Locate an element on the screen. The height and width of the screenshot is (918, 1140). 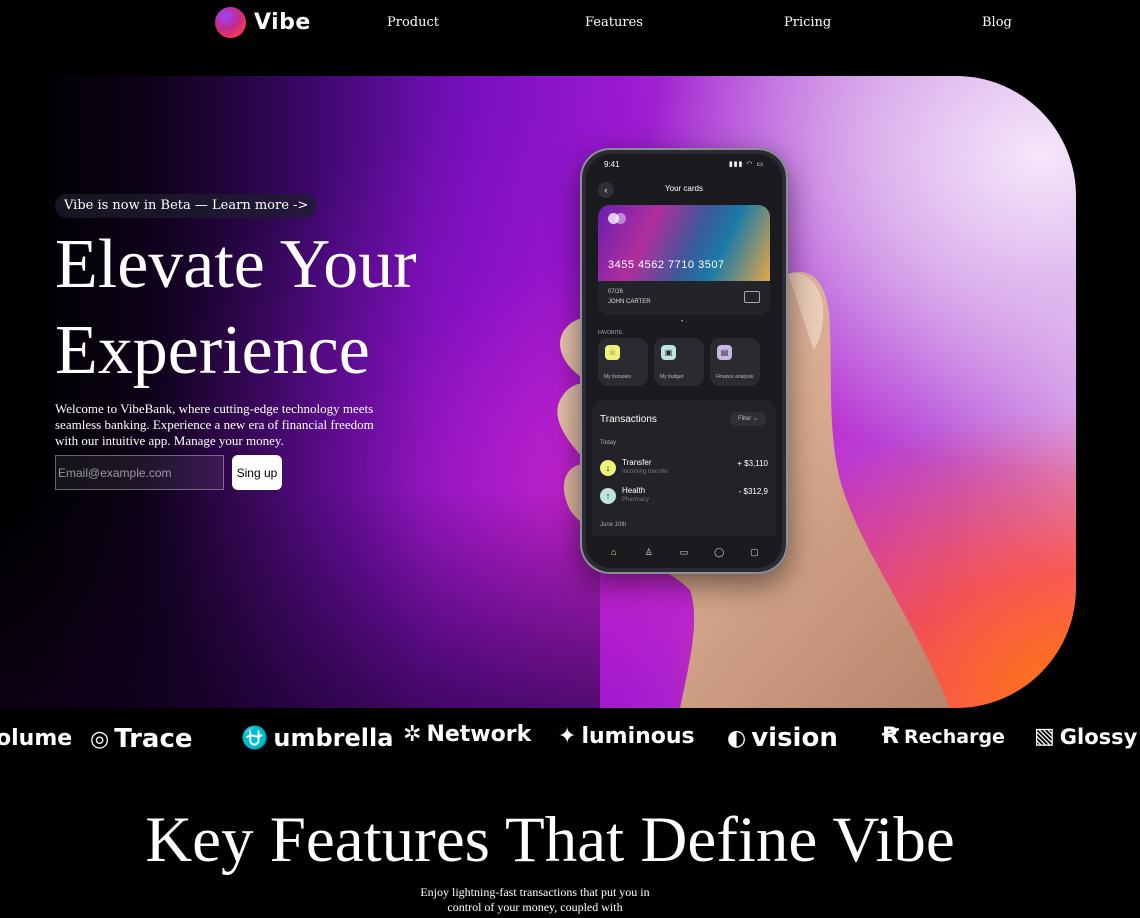
favorites-label: FAVORITE is located at coordinates (610, 333).